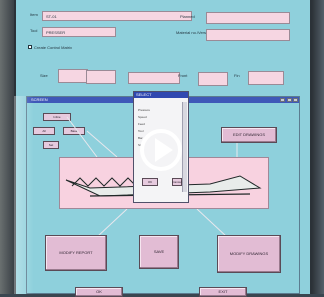  I want to click on row1-label: Item, so click(34, 14).